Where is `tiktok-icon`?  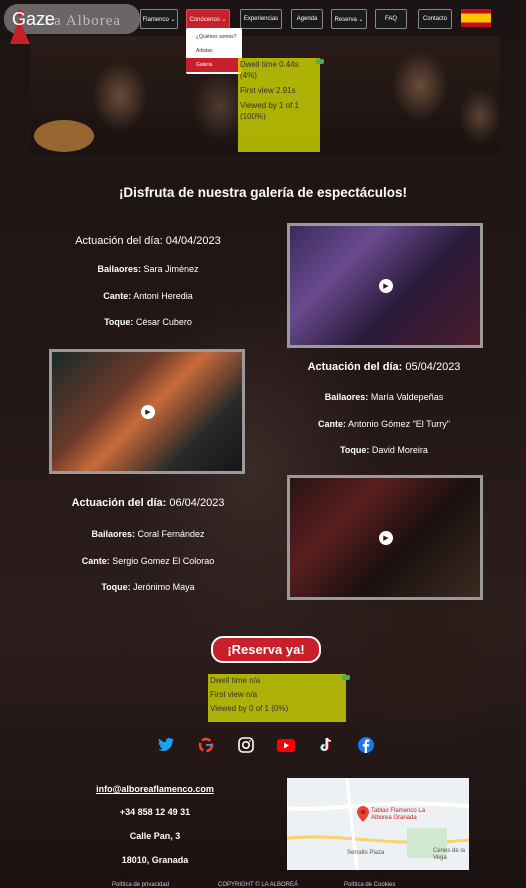 tiktok-icon is located at coordinates (326, 745).